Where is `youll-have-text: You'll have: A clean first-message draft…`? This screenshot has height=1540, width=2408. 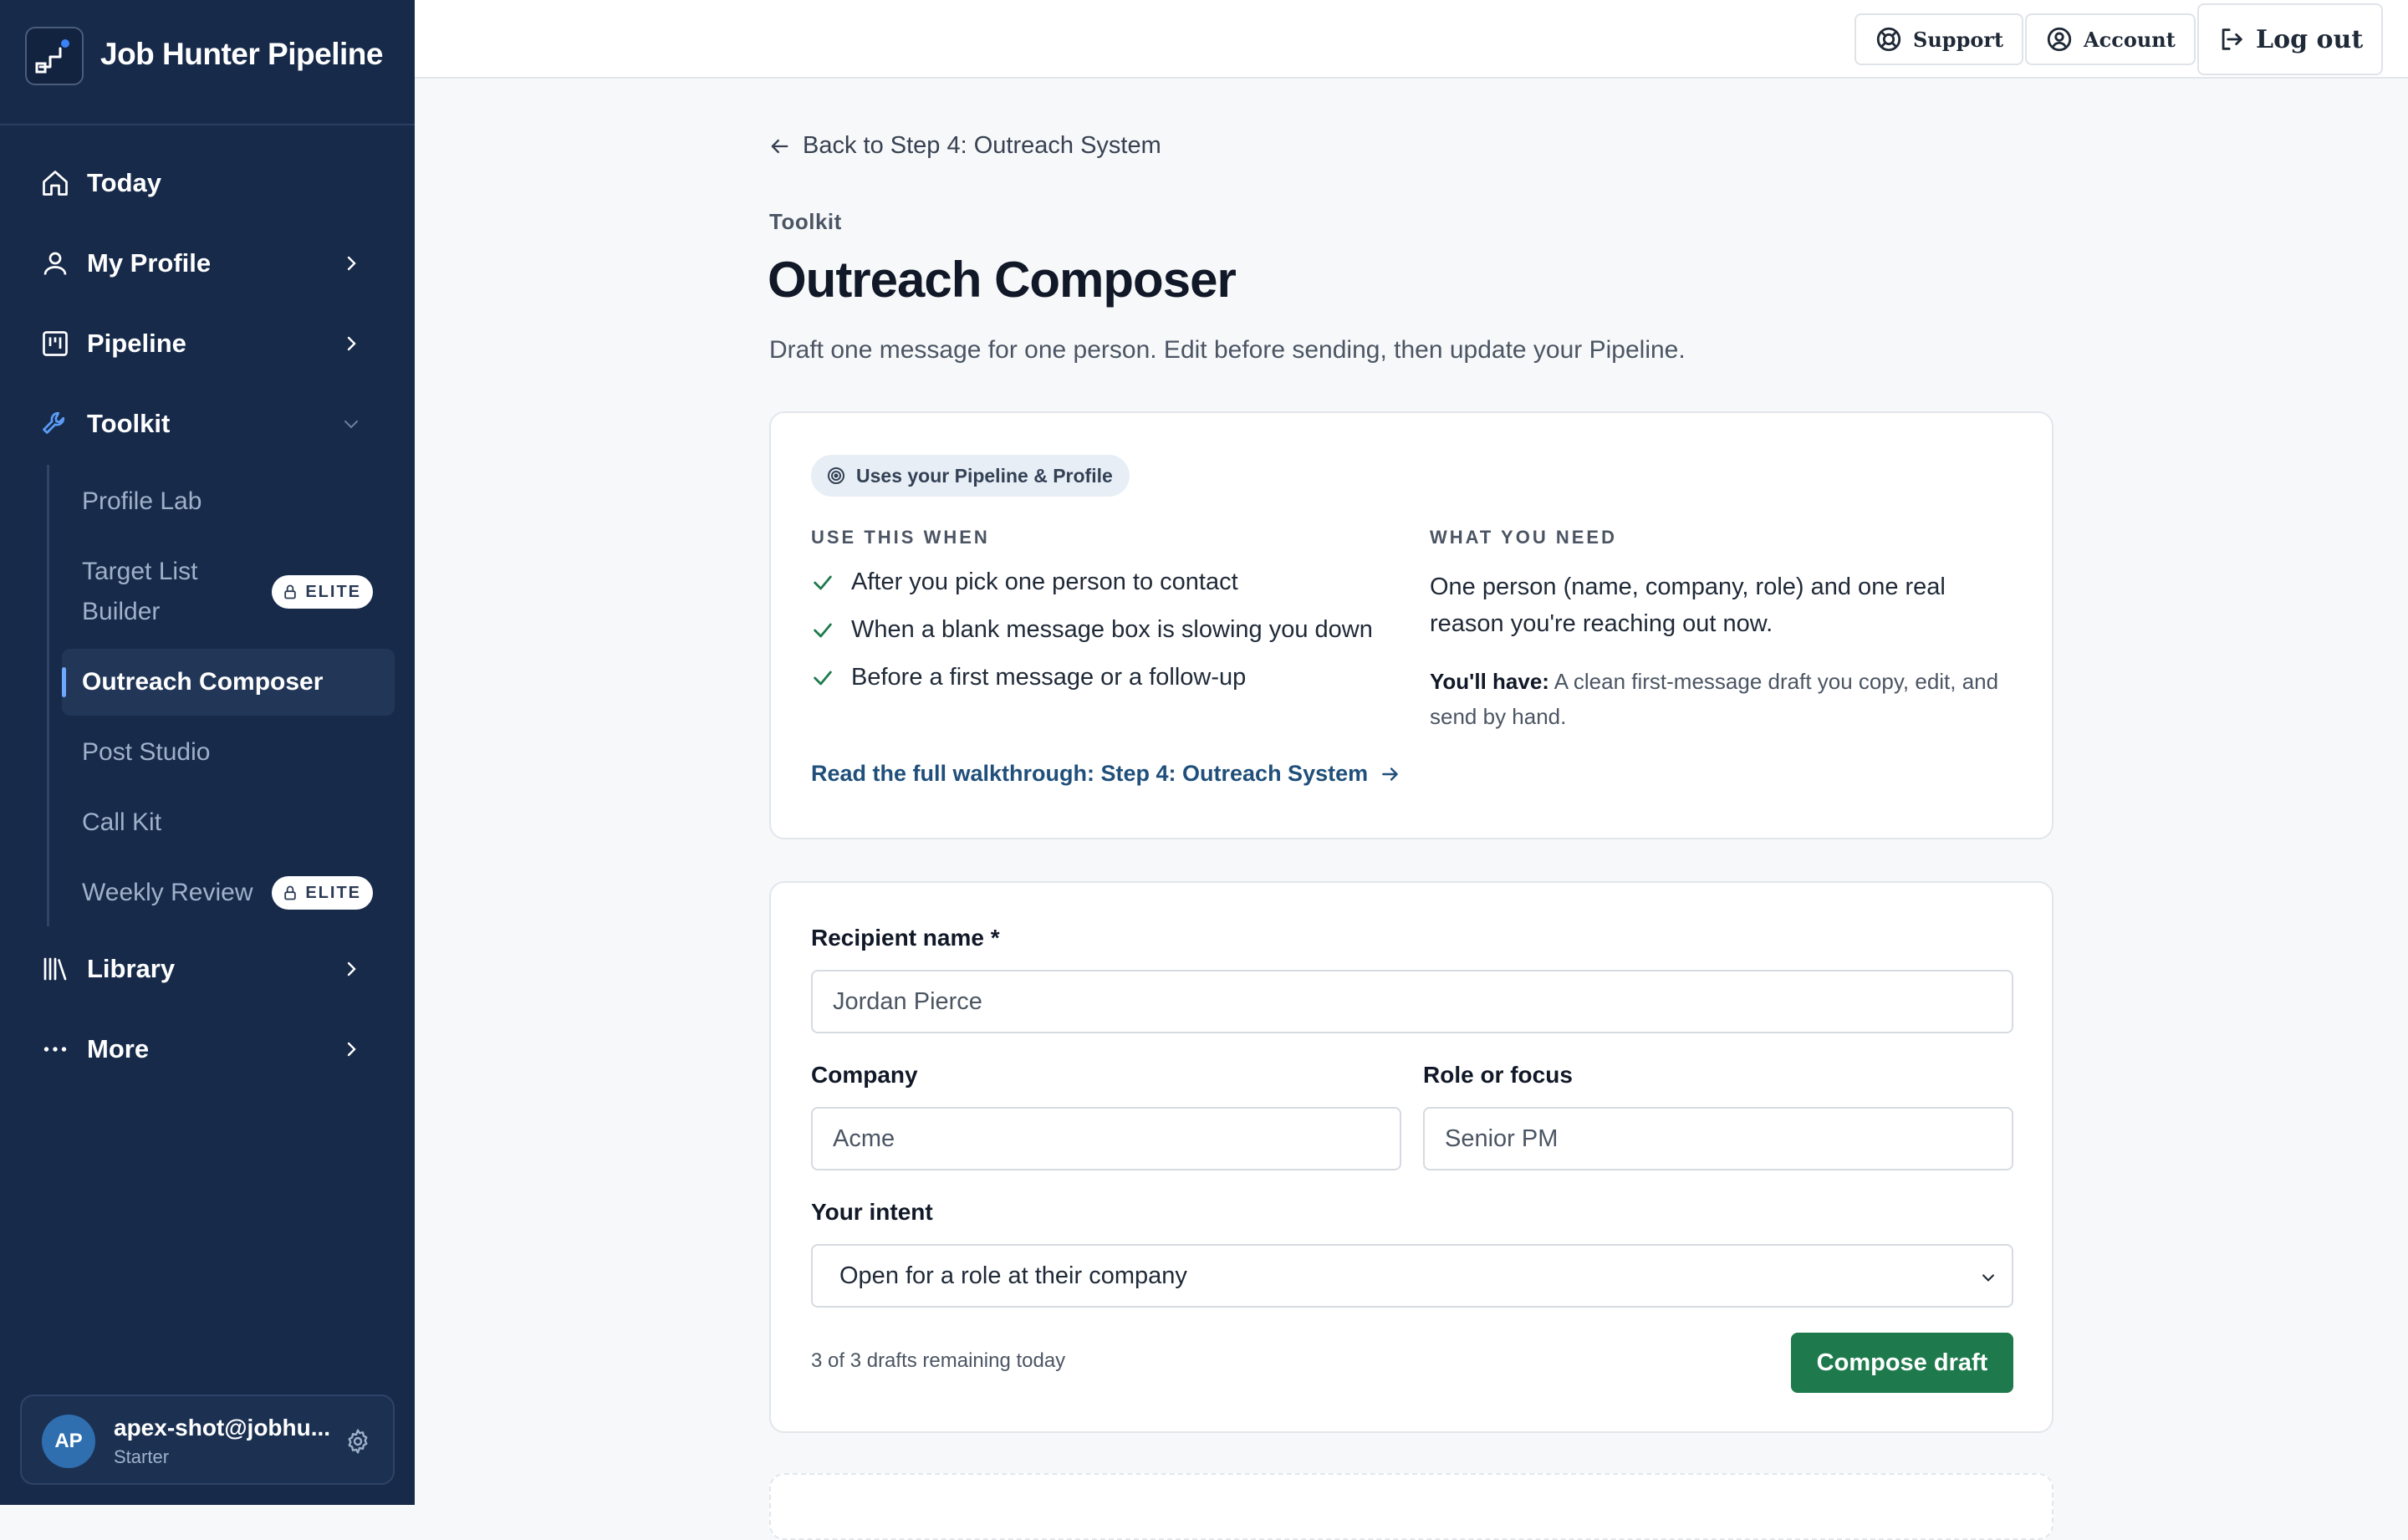
youll-have-text: You'll have: A clean first-message draft… is located at coordinates (1722, 699).